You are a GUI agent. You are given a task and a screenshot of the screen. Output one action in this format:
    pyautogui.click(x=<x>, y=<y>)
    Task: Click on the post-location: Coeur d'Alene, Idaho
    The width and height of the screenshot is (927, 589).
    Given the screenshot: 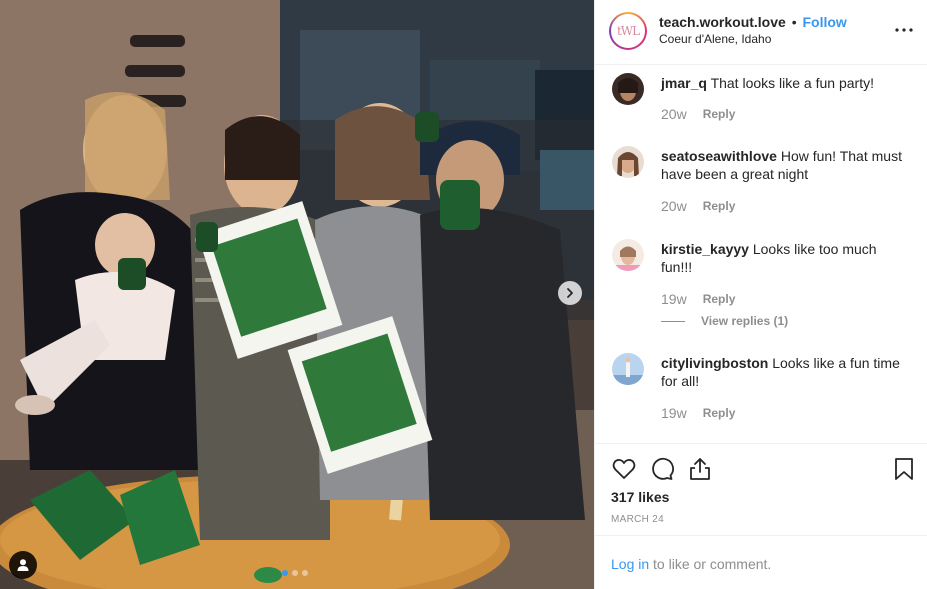 What is the action you would take?
    pyautogui.click(x=715, y=39)
    